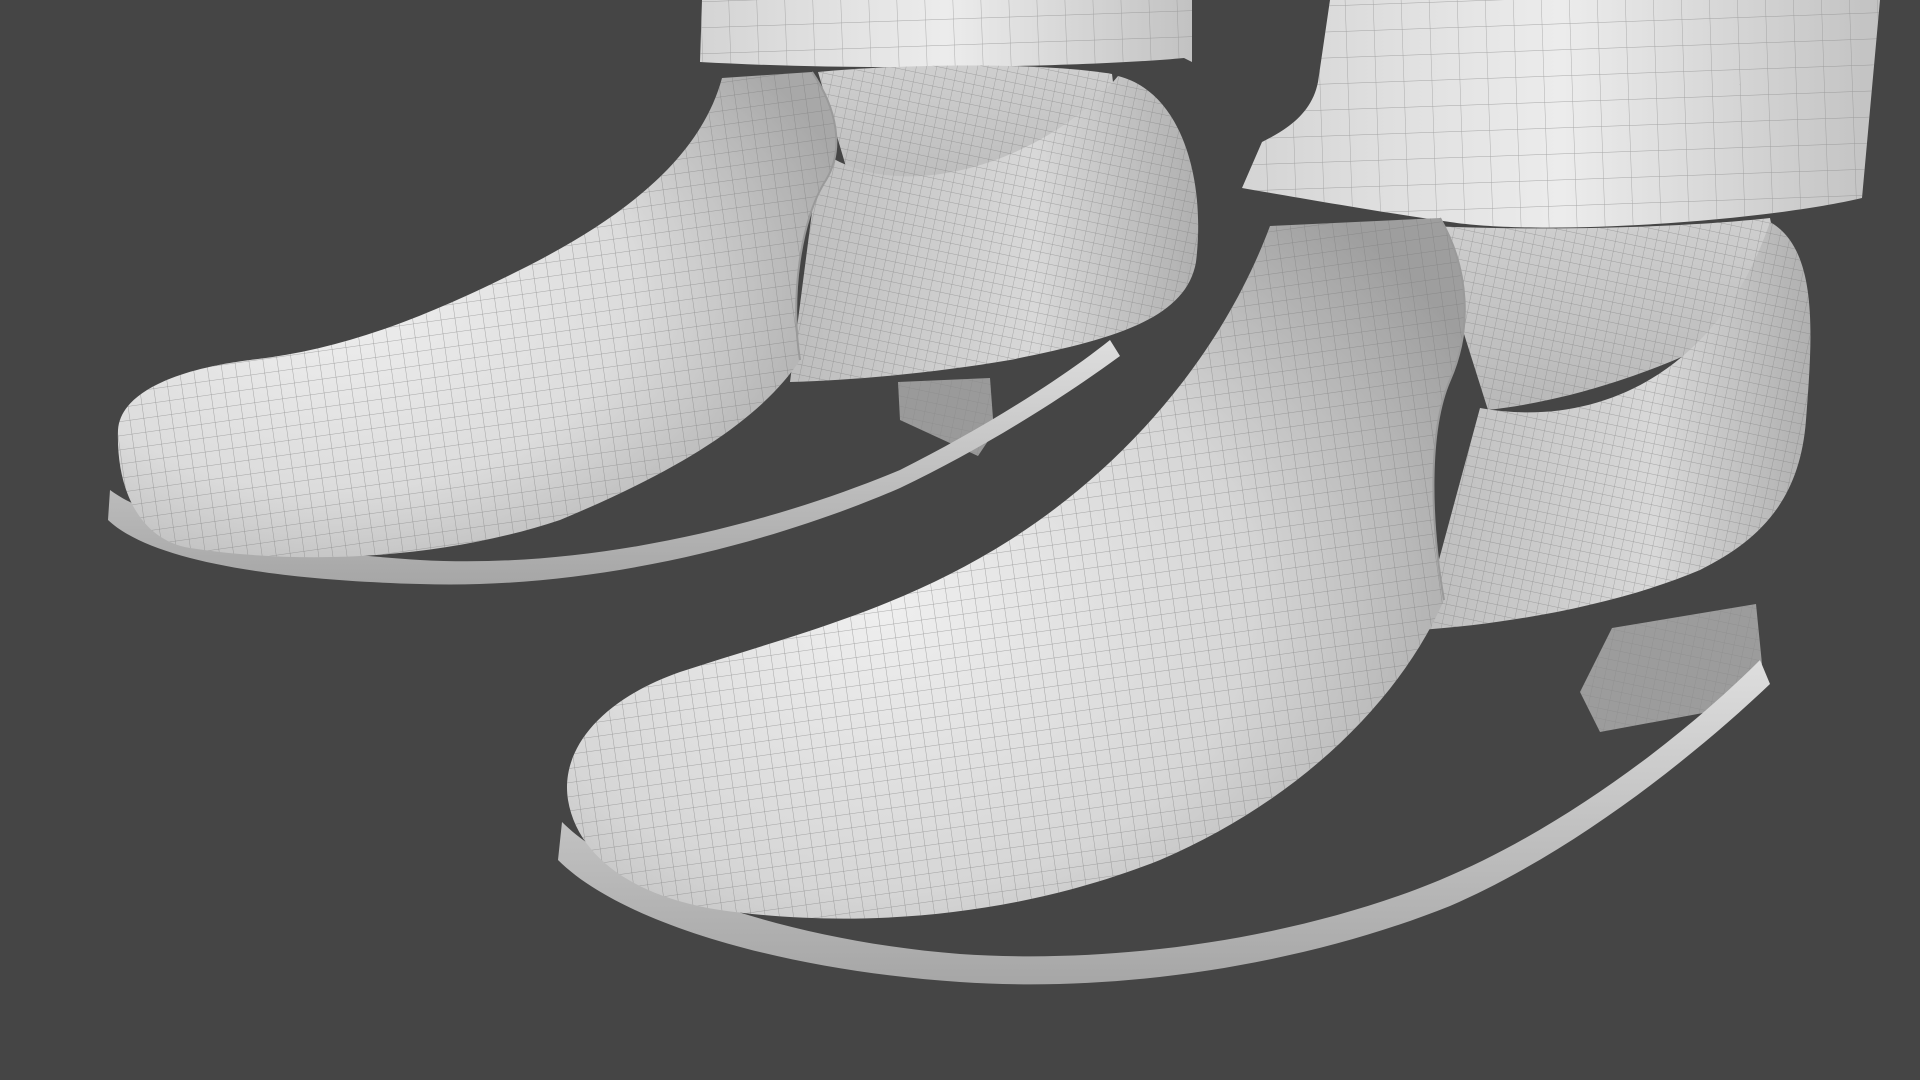 The image size is (1920, 1080). Describe the element at coordinates (1561, 114) in the screenshot. I see `right-trouser-cuff` at that location.